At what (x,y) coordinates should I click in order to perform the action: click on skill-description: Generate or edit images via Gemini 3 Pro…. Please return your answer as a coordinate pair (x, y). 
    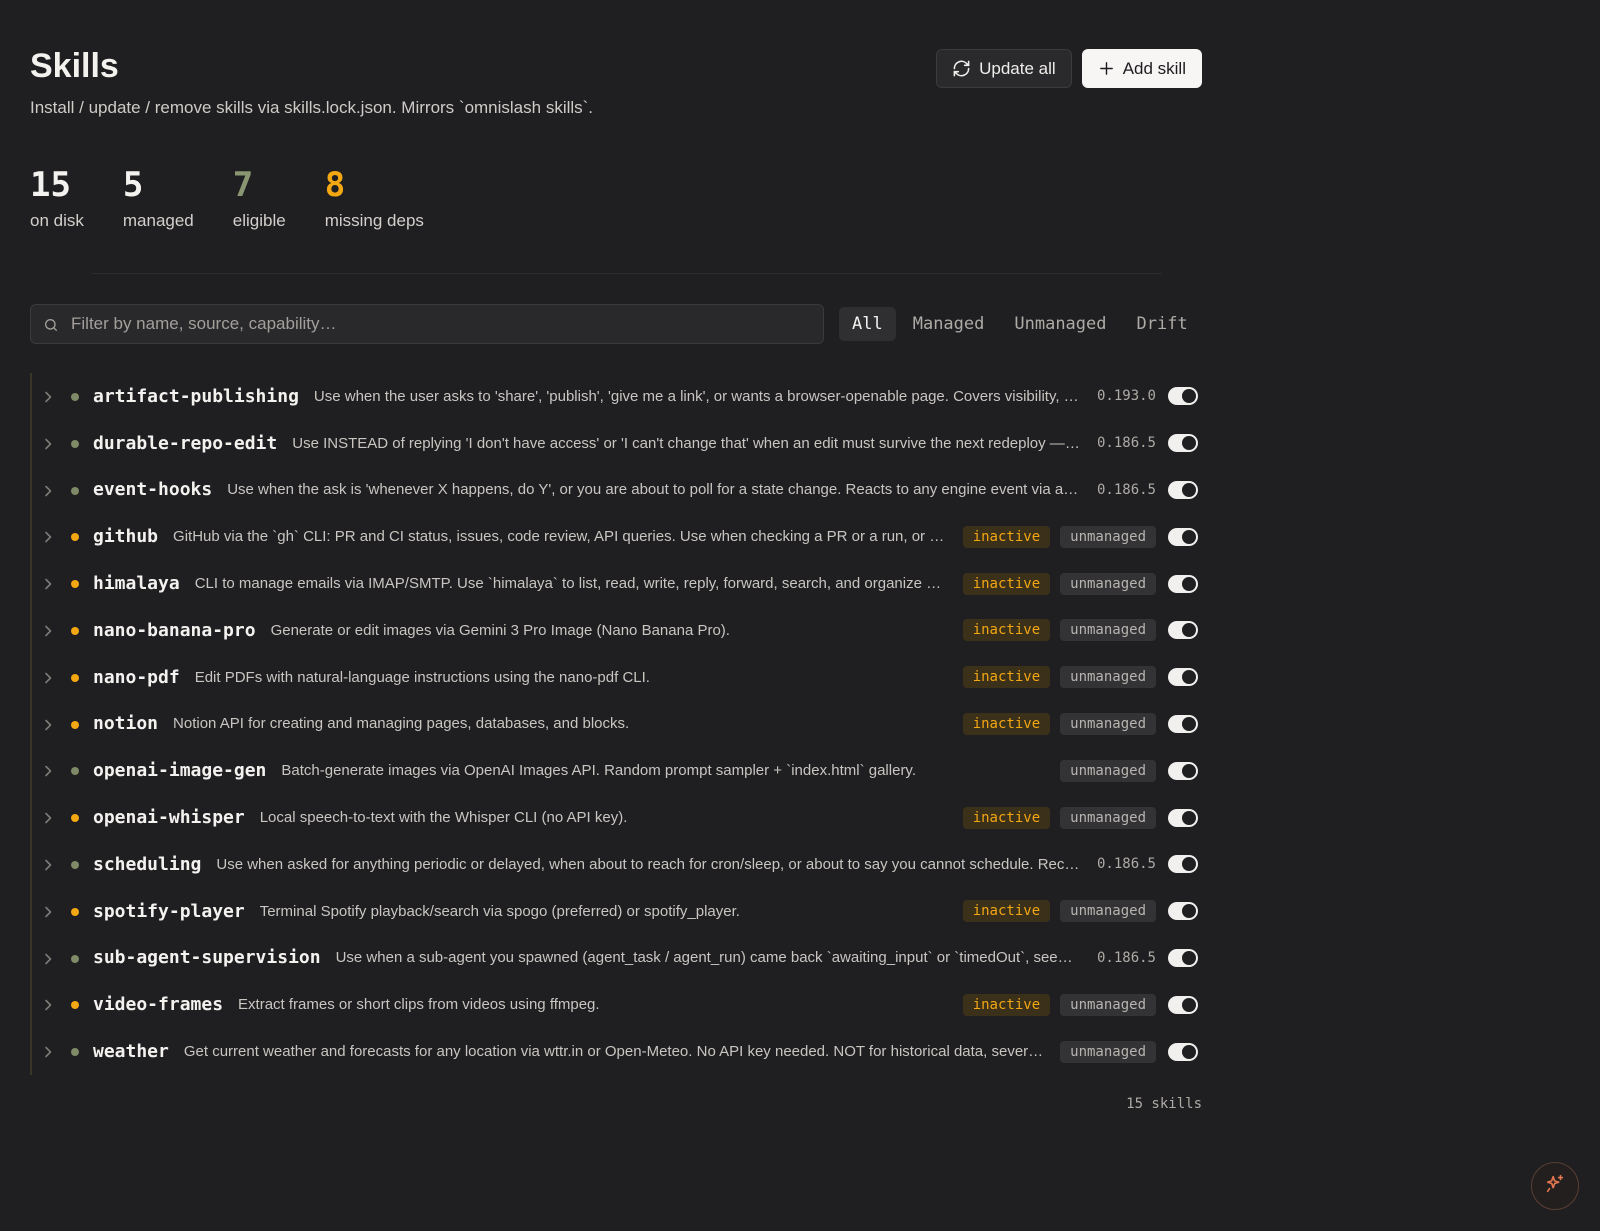
    Looking at the image, I should click on (500, 630).